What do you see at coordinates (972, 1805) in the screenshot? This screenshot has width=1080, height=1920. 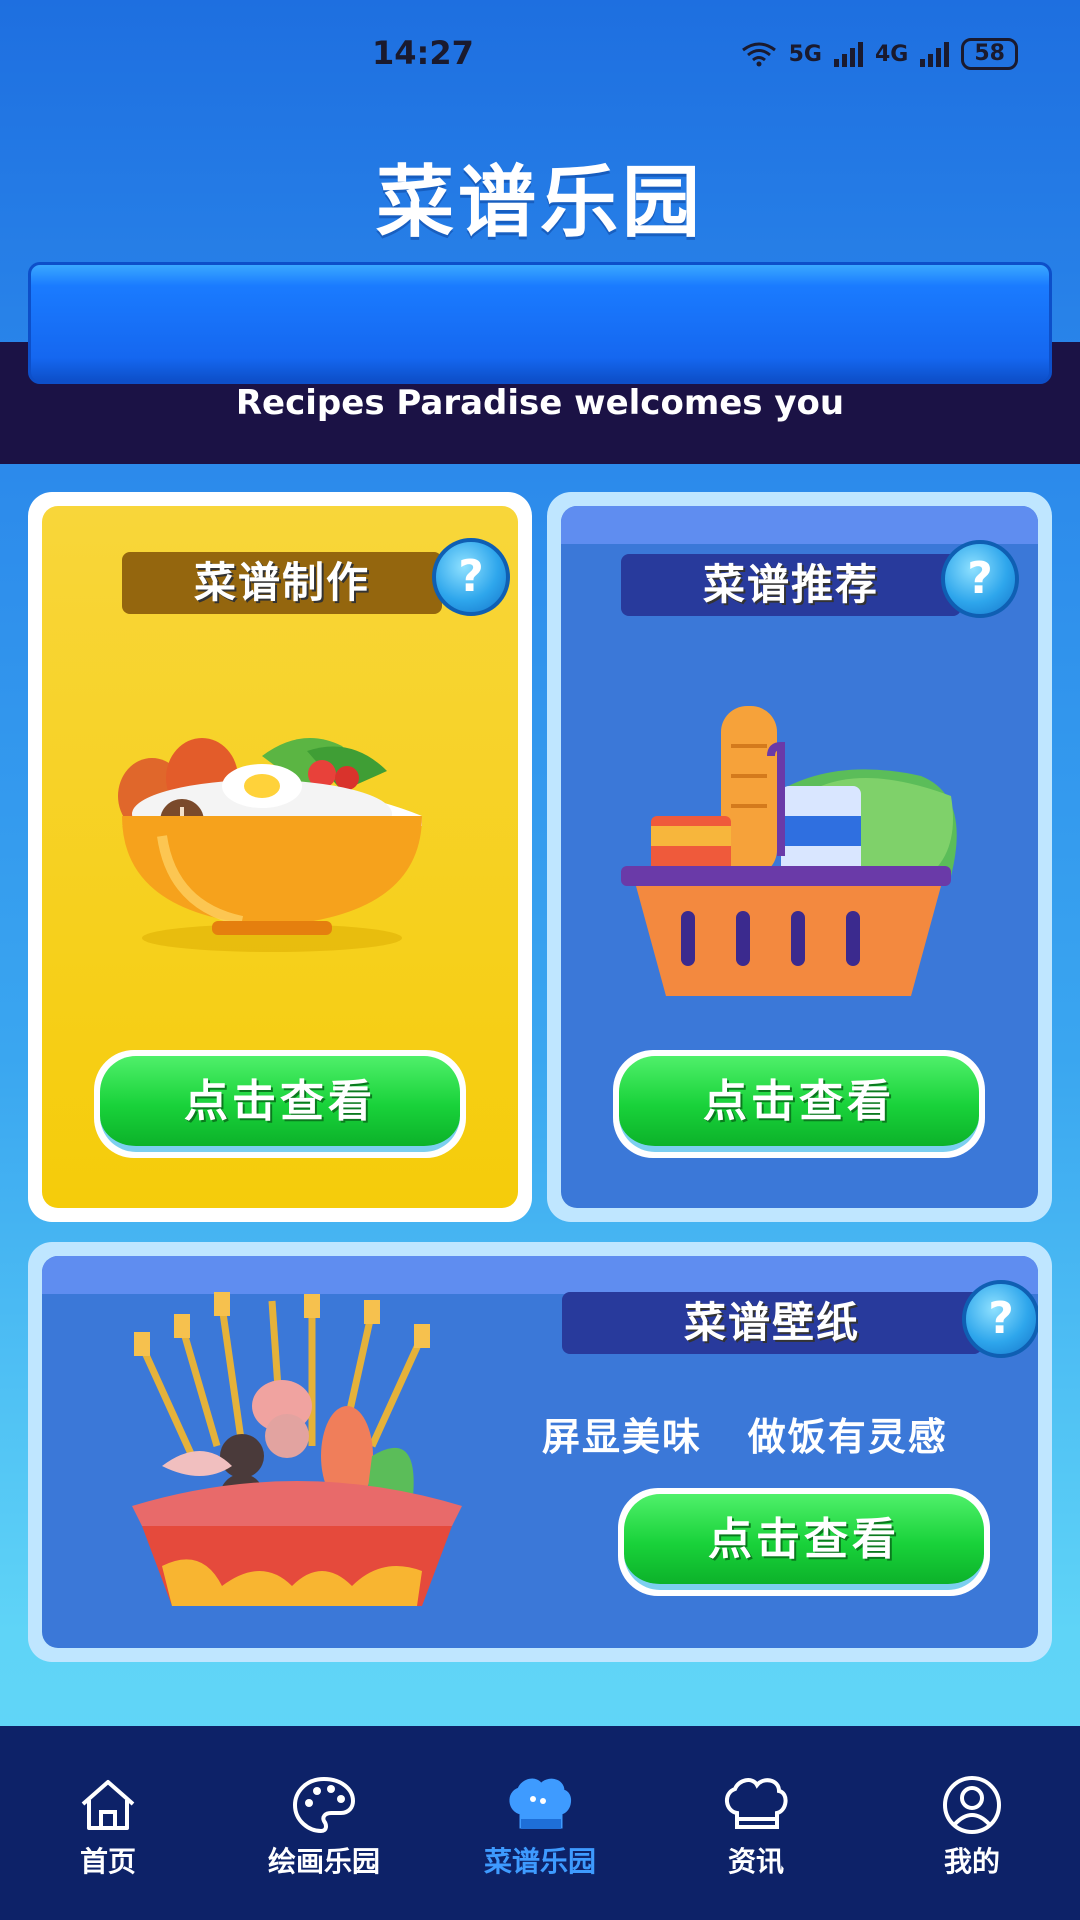 I see `user-icon` at bounding box center [972, 1805].